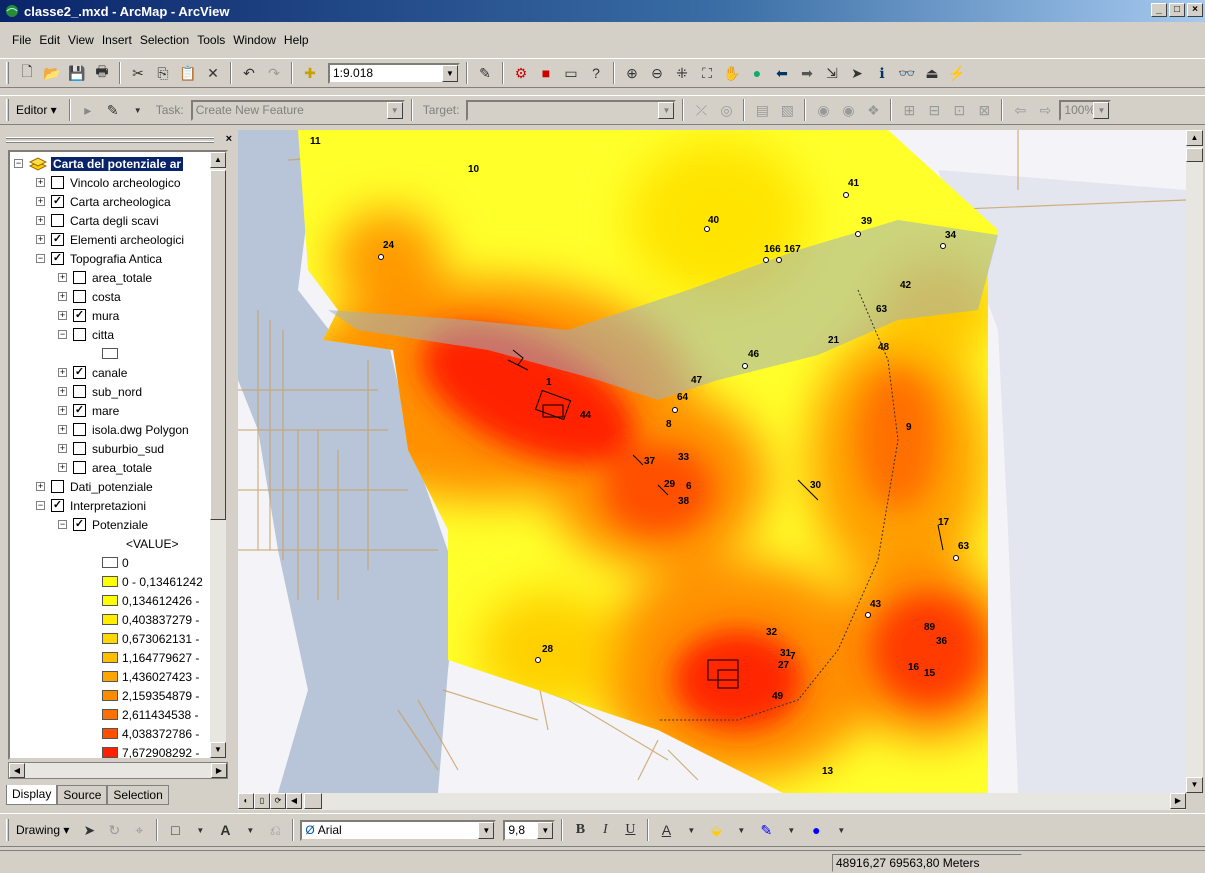  What do you see at coordinates (632, 73) in the screenshot?
I see `zoom-in-icon: ⊕` at bounding box center [632, 73].